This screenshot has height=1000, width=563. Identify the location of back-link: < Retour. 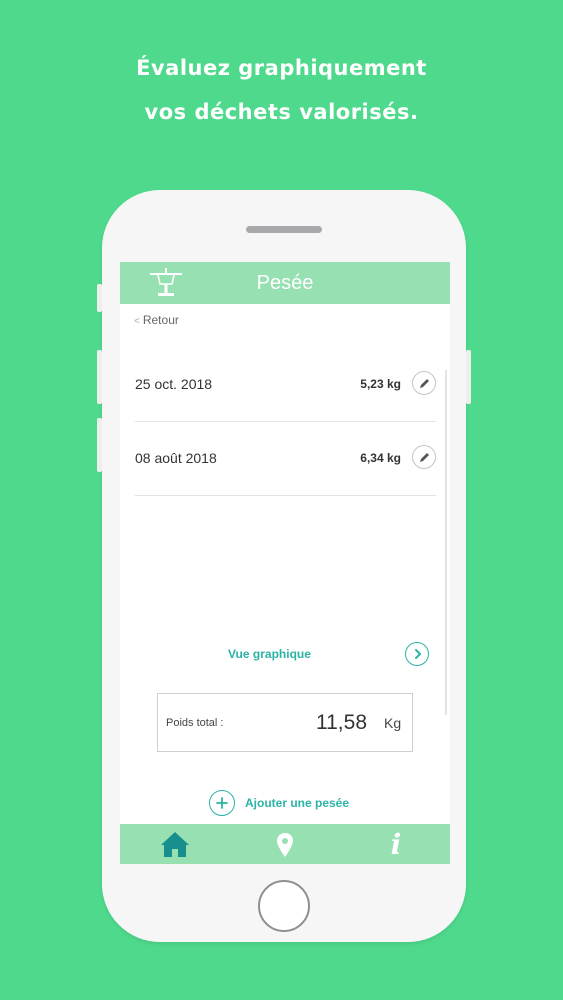
(156, 320).